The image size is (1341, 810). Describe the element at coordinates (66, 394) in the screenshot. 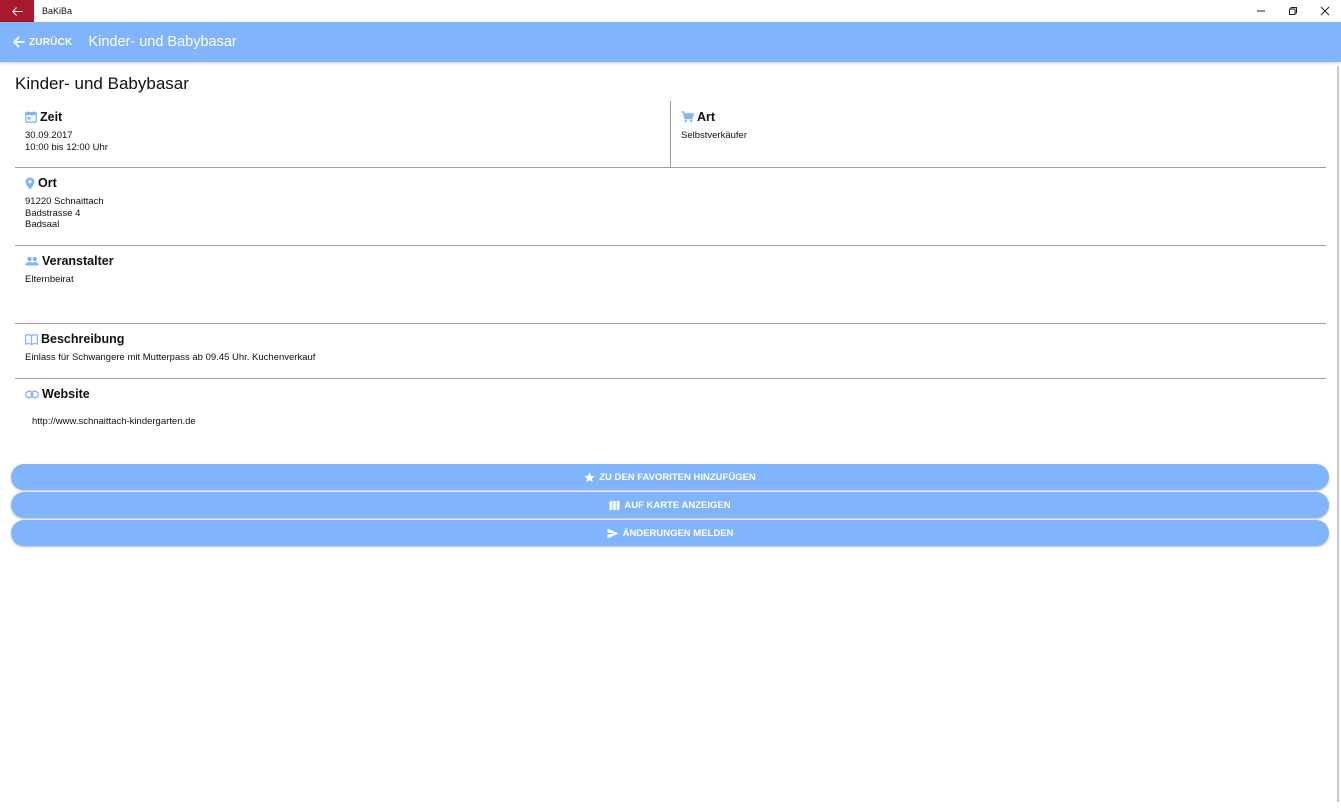

I see `section-website-title: Website` at that location.